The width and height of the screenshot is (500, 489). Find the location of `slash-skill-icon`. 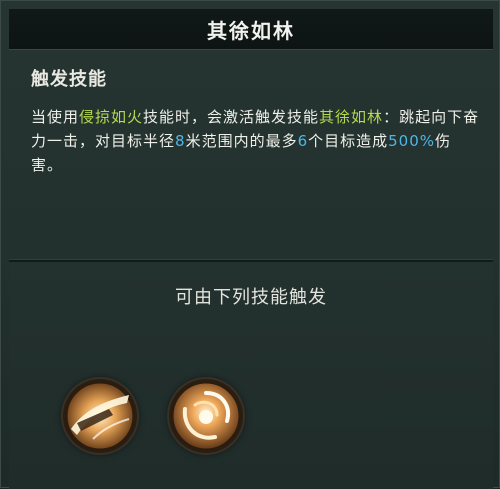

slash-skill-icon is located at coordinates (100, 416).